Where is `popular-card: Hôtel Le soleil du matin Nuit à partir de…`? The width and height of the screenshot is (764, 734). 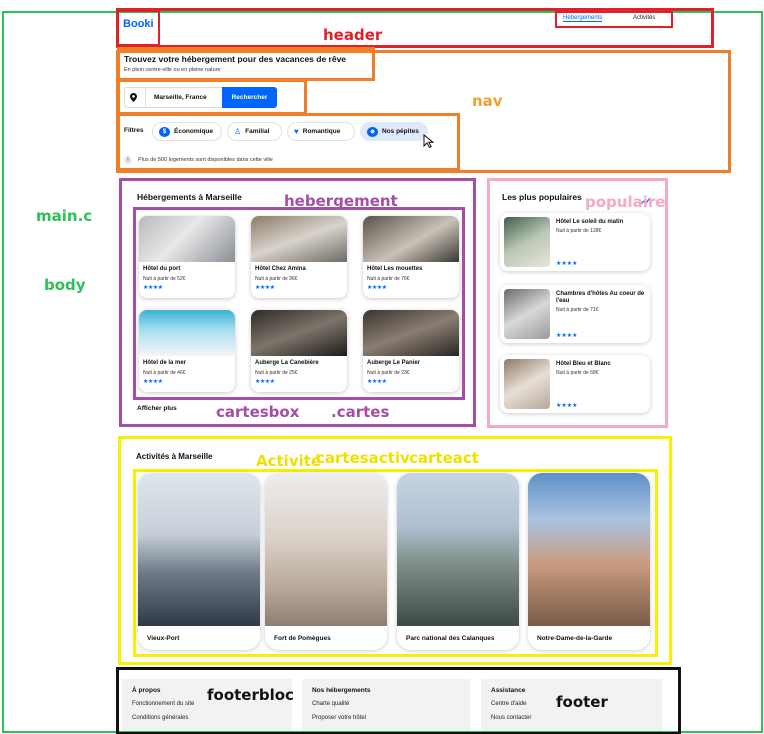 popular-card: Hôtel Le soleil du matin Nuit à partir de… is located at coordinates (575, 242).